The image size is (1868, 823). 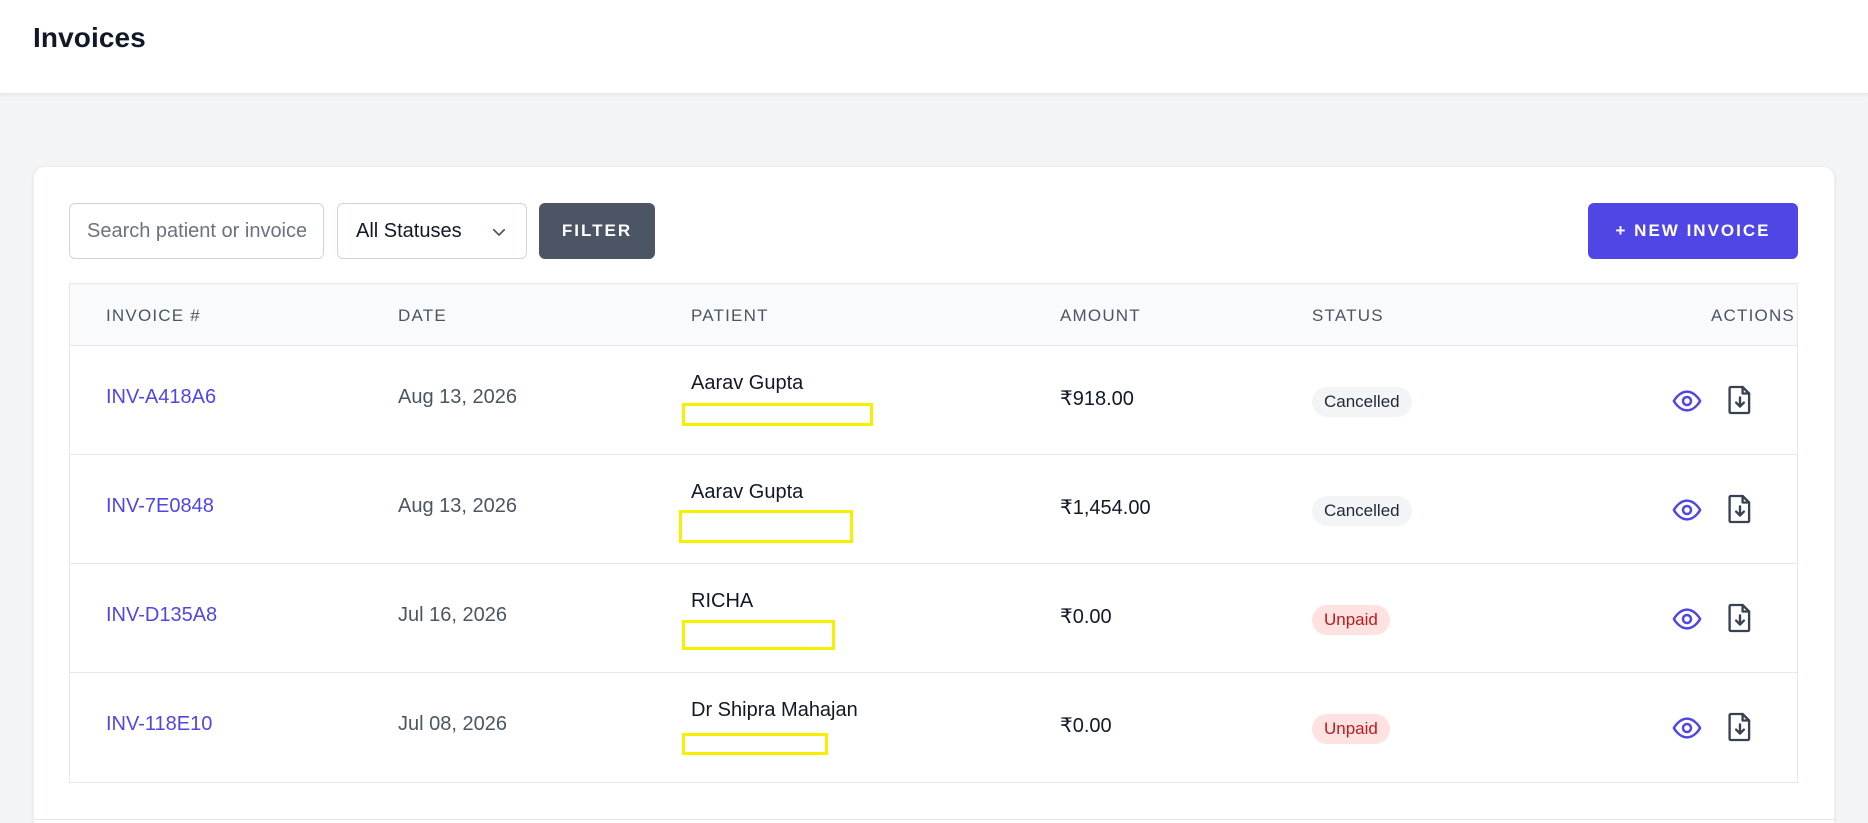 What do you see at coordinates (422, 315) in the screenshot?
I see `column-header-date: DATE` at bounding box center [422, 315].